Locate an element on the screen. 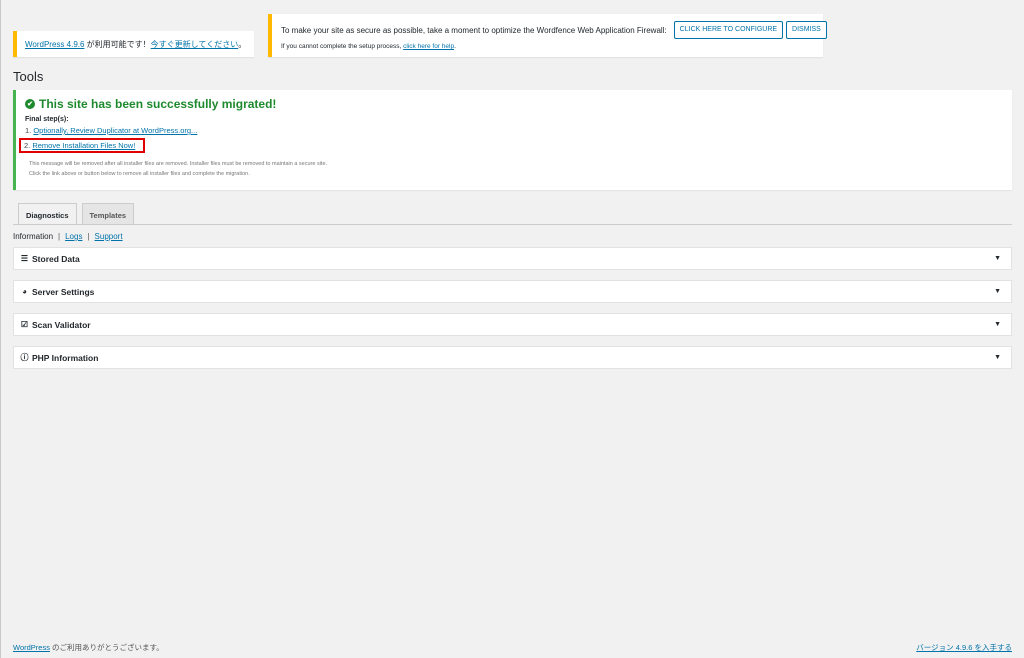 The image size is (1024, 658). footer-version: バージョン 4.9.6 を入手する is located at coordinates (964, 647).